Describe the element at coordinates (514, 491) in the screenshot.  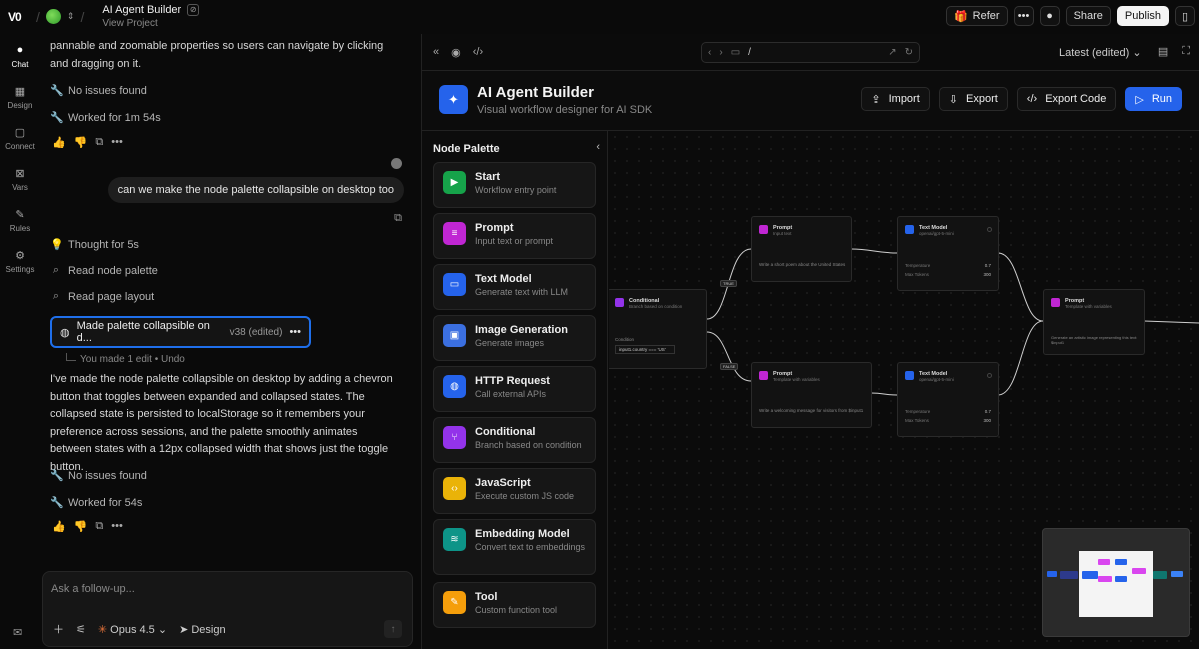
I see `palette-item-javascript: ‹› JavaScript Execute custom JS code` at that location.